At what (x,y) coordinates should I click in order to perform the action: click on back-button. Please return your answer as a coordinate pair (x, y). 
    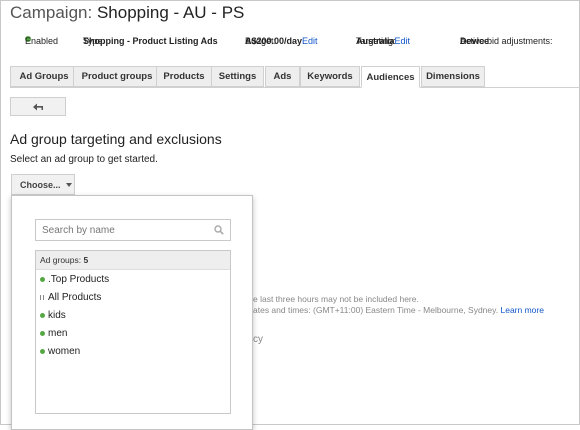
    Looking at the image, I should click on (38, 106).